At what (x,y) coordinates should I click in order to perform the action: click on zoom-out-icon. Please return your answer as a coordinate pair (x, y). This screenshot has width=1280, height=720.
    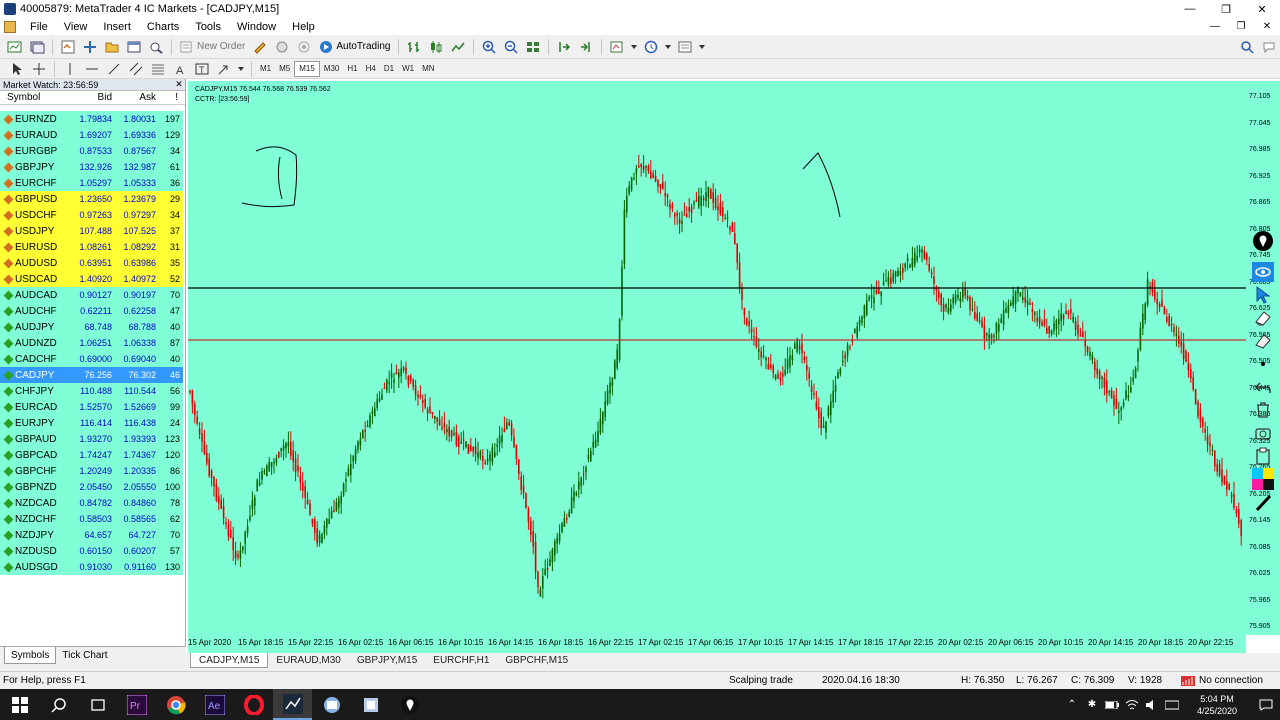
    Looking at the image, I should click on (511, 47).